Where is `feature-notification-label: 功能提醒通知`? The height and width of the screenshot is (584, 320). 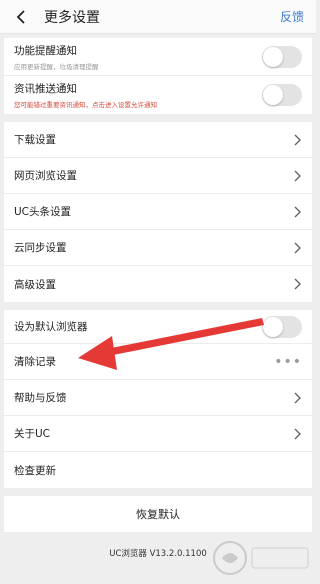
feature-notification-label: 功能提醒通知 is located at coordinates (45, 50).